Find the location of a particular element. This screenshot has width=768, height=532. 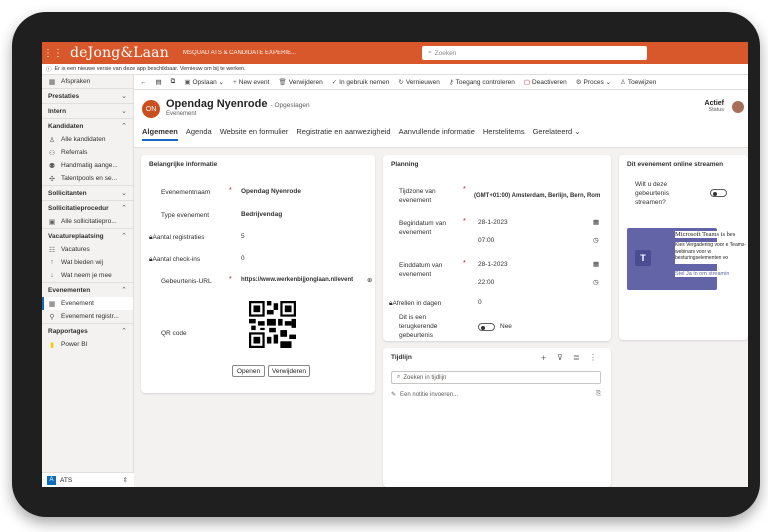

status-value: Actief is located at coordinates (714, 103).